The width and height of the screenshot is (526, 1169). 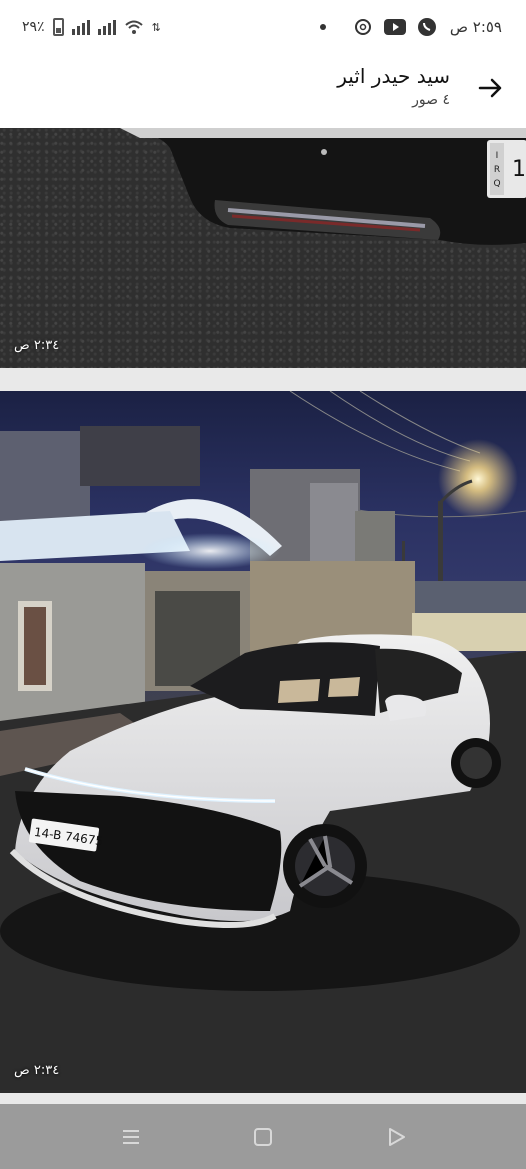 What do you see at coordinates (131, 1137) in the screenshot?
I see `recent-apps-icon` at bounding box center [131, 1137].